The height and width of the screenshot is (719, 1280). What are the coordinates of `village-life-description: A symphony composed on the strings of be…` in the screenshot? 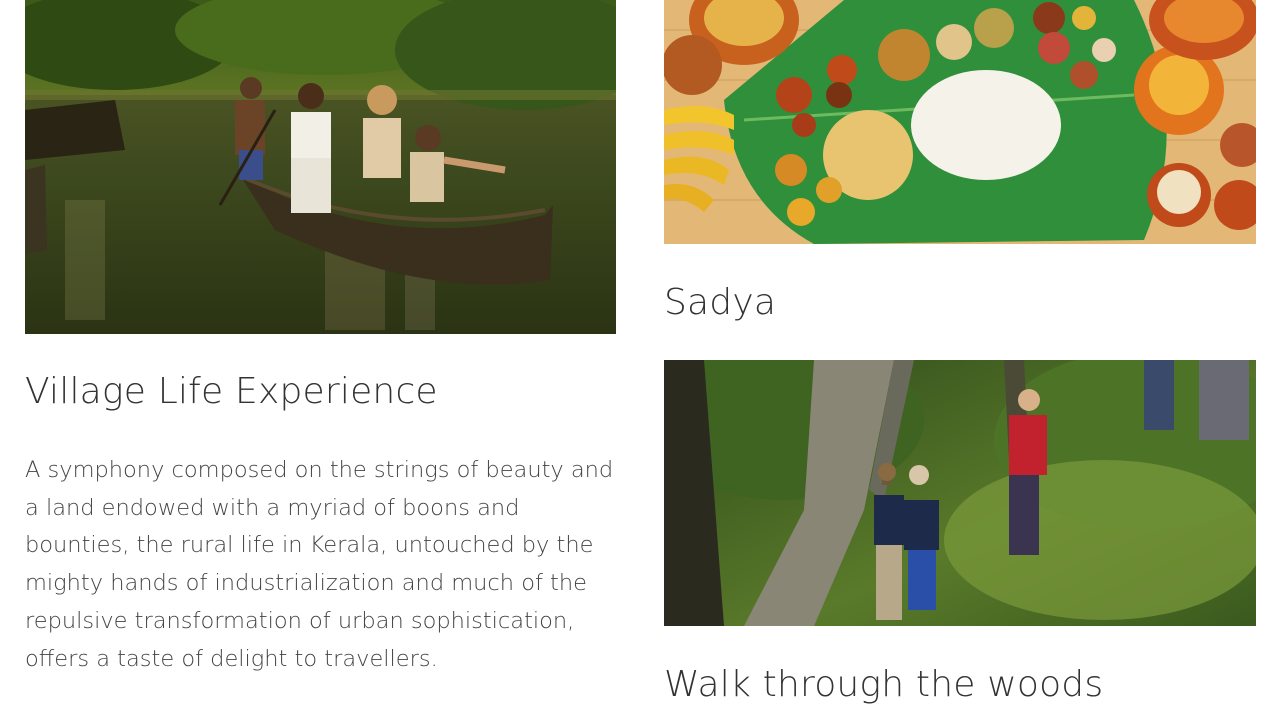 It's located at (319, 564).